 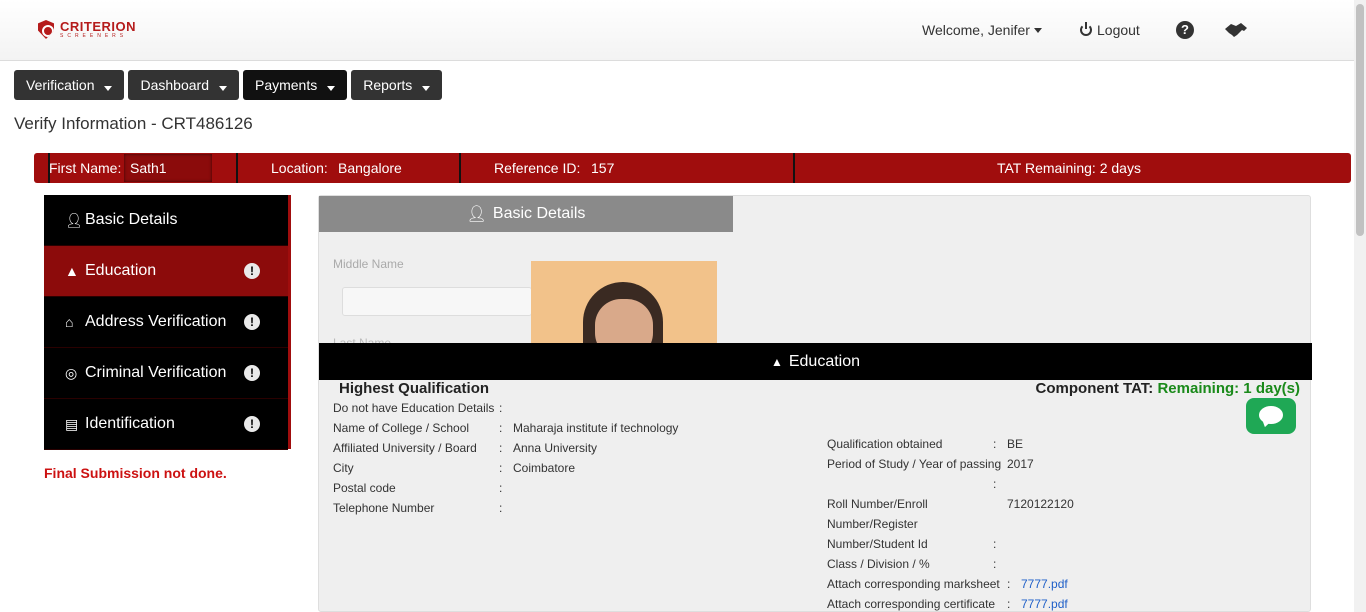 I want to click on scrollbar-thumb, so click(x=1360, y=120).